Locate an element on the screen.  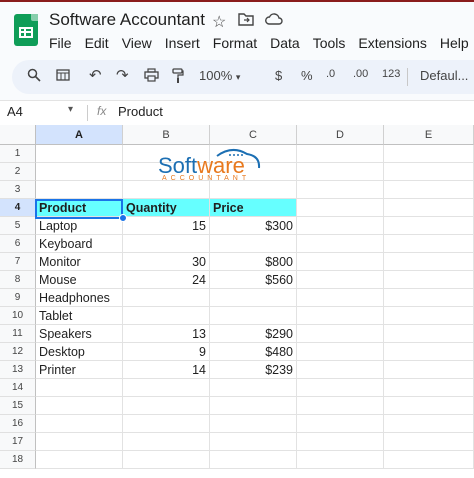
table-header-cell: Price is located at coordinates (253, 208).